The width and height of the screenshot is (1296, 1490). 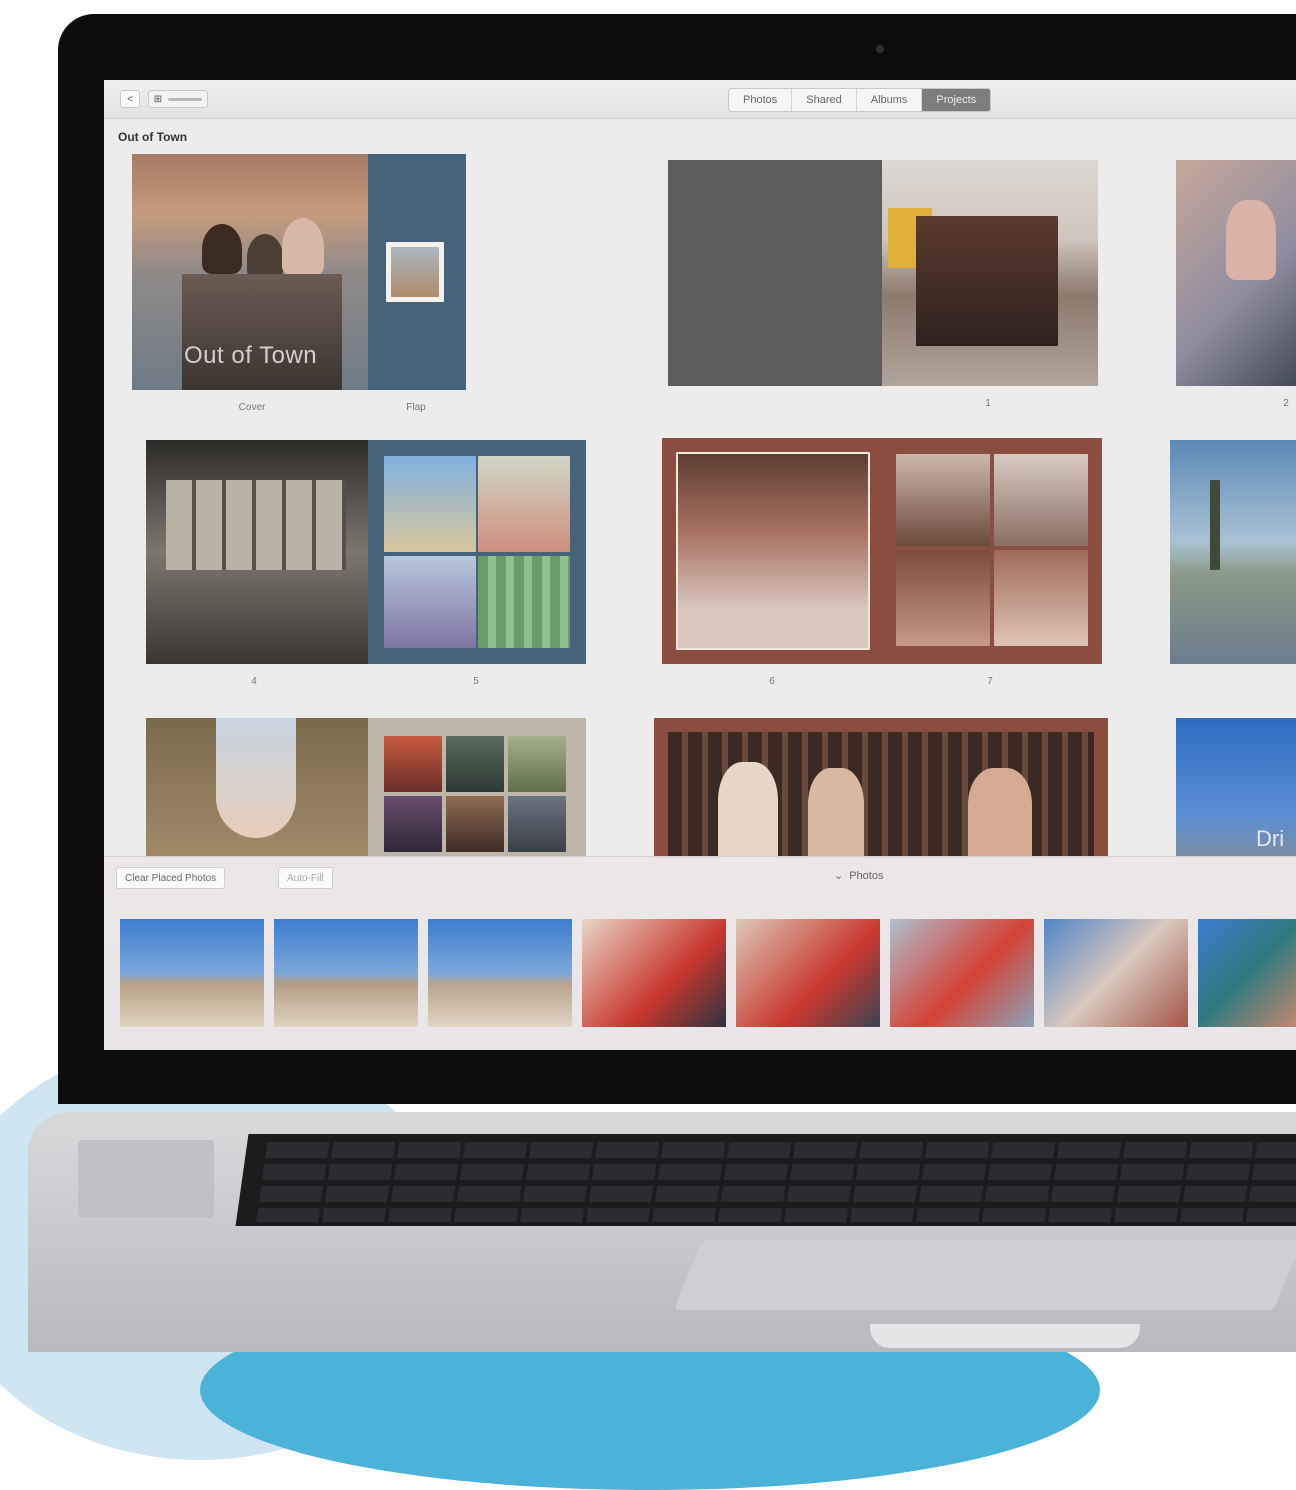 I want to click on keyboard, so click(x=765, y=1180).